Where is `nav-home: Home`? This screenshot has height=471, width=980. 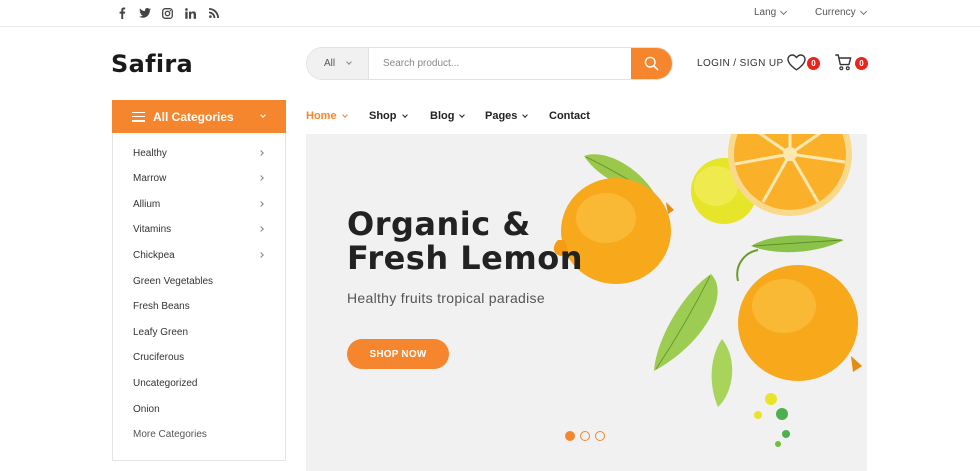 nav-home: Home is located at coordinates (327, 116).